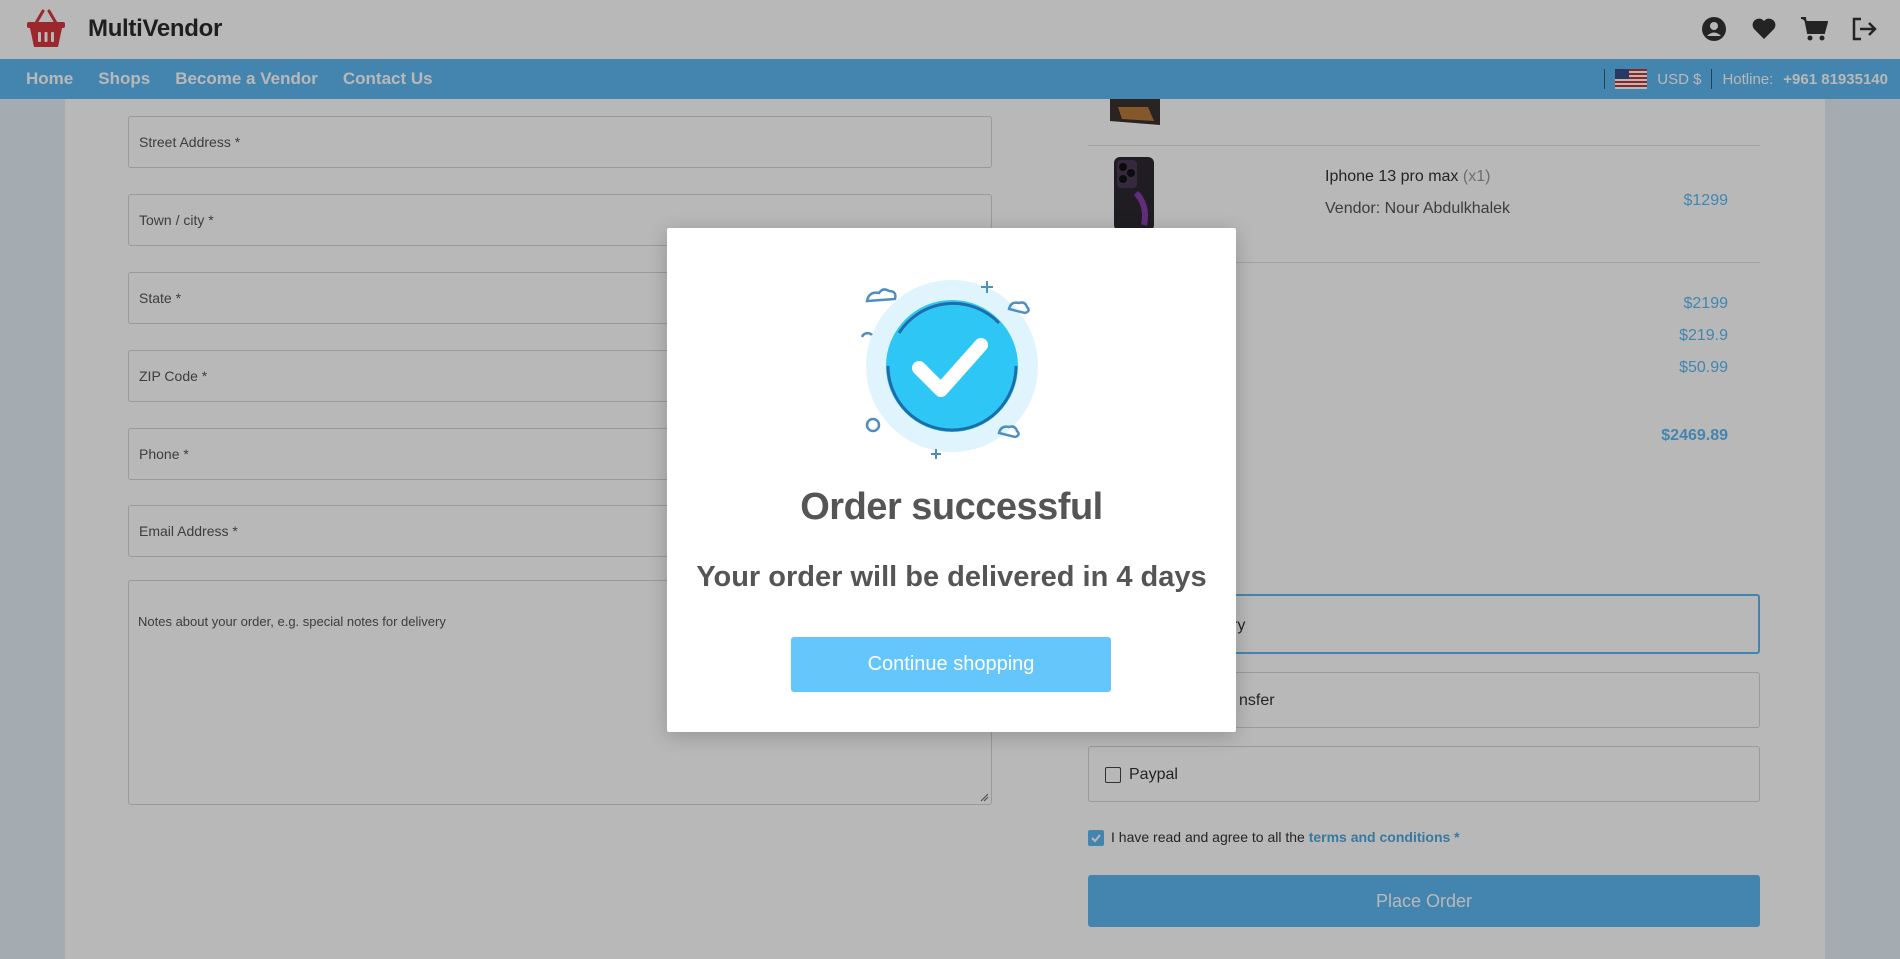 The width and height of the screenshot is (1900, 959). What do you see at coordinates (949, 369) in the screenshot?
I see `success-check-icon` at bounding box center [949, 369].